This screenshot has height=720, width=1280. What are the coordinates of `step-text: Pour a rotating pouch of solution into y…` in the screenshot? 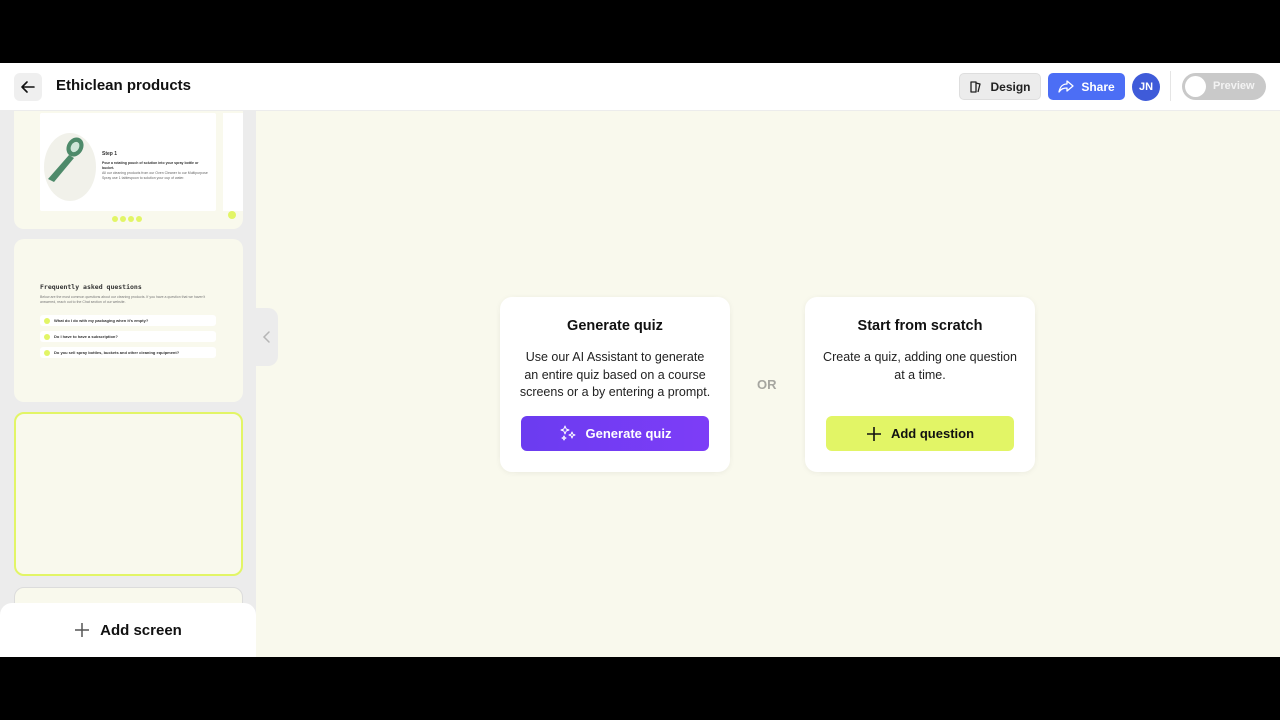 It's located at (156, 171).